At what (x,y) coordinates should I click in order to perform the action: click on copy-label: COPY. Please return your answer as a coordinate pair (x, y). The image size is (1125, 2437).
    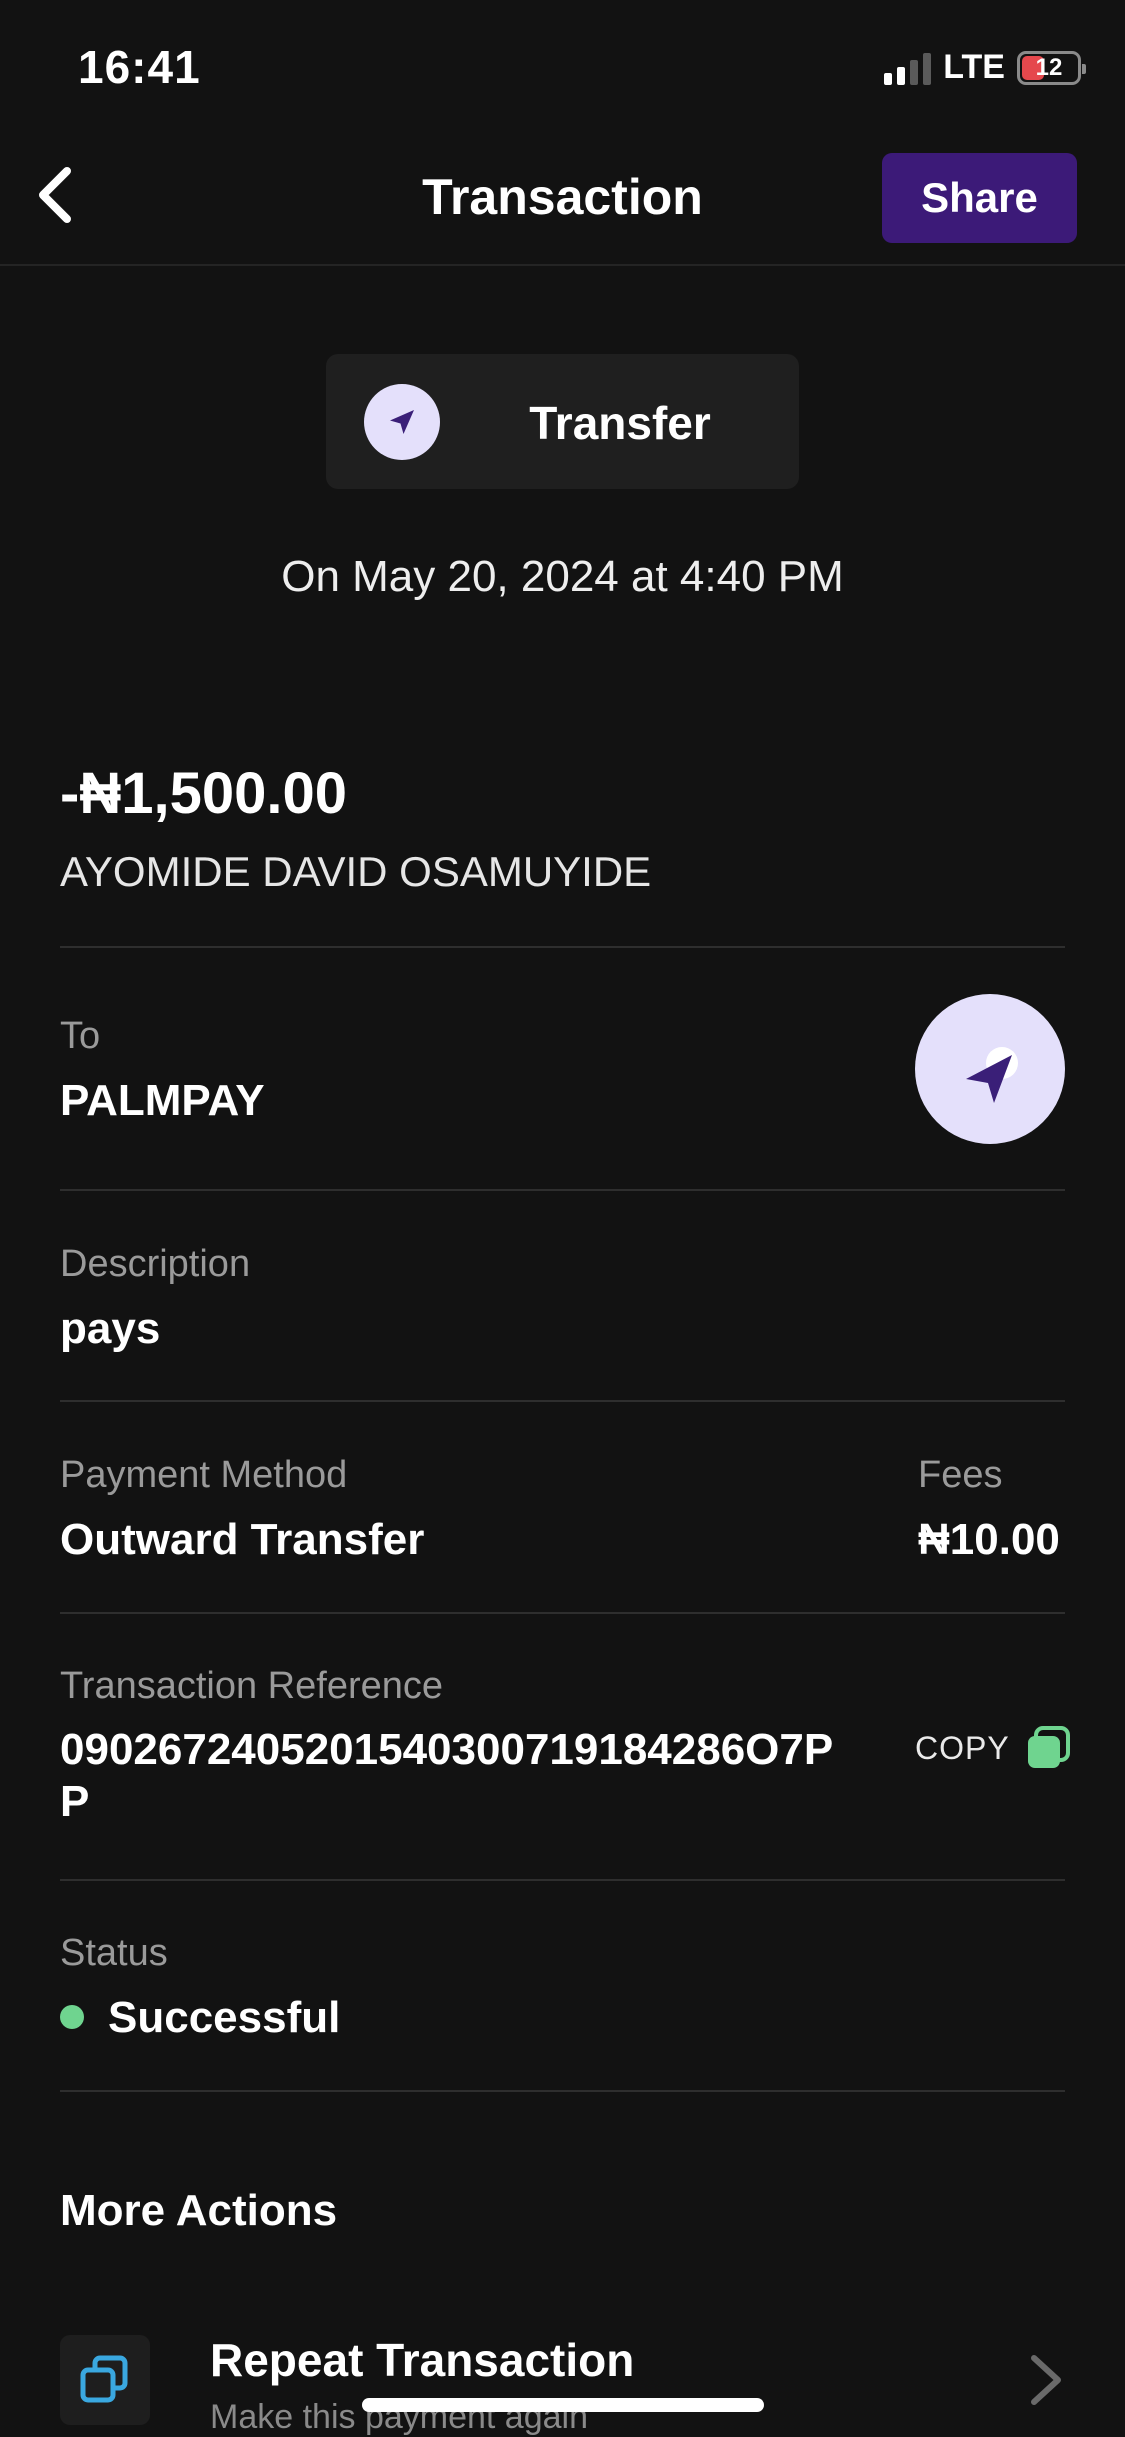
    Looking at the image, I should click on (962, 1747).